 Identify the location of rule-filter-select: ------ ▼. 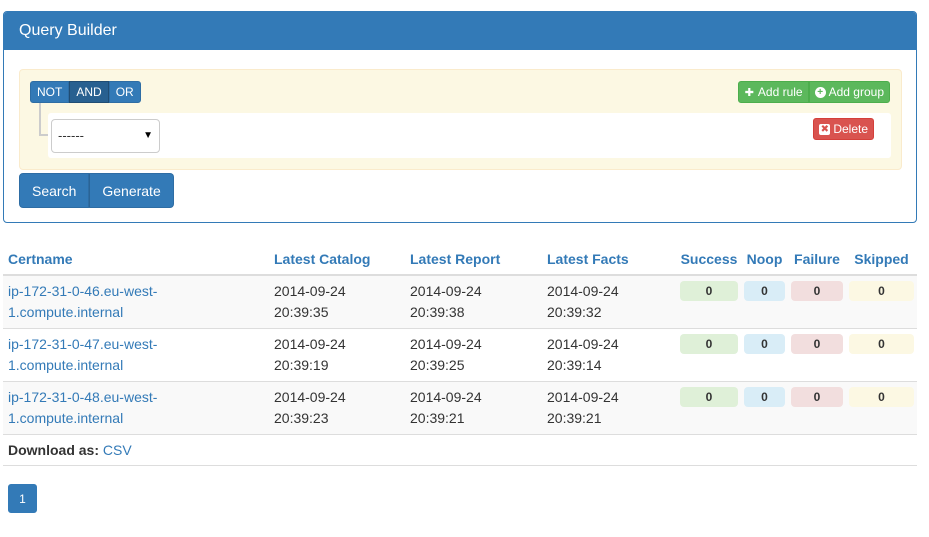
(105, 136).